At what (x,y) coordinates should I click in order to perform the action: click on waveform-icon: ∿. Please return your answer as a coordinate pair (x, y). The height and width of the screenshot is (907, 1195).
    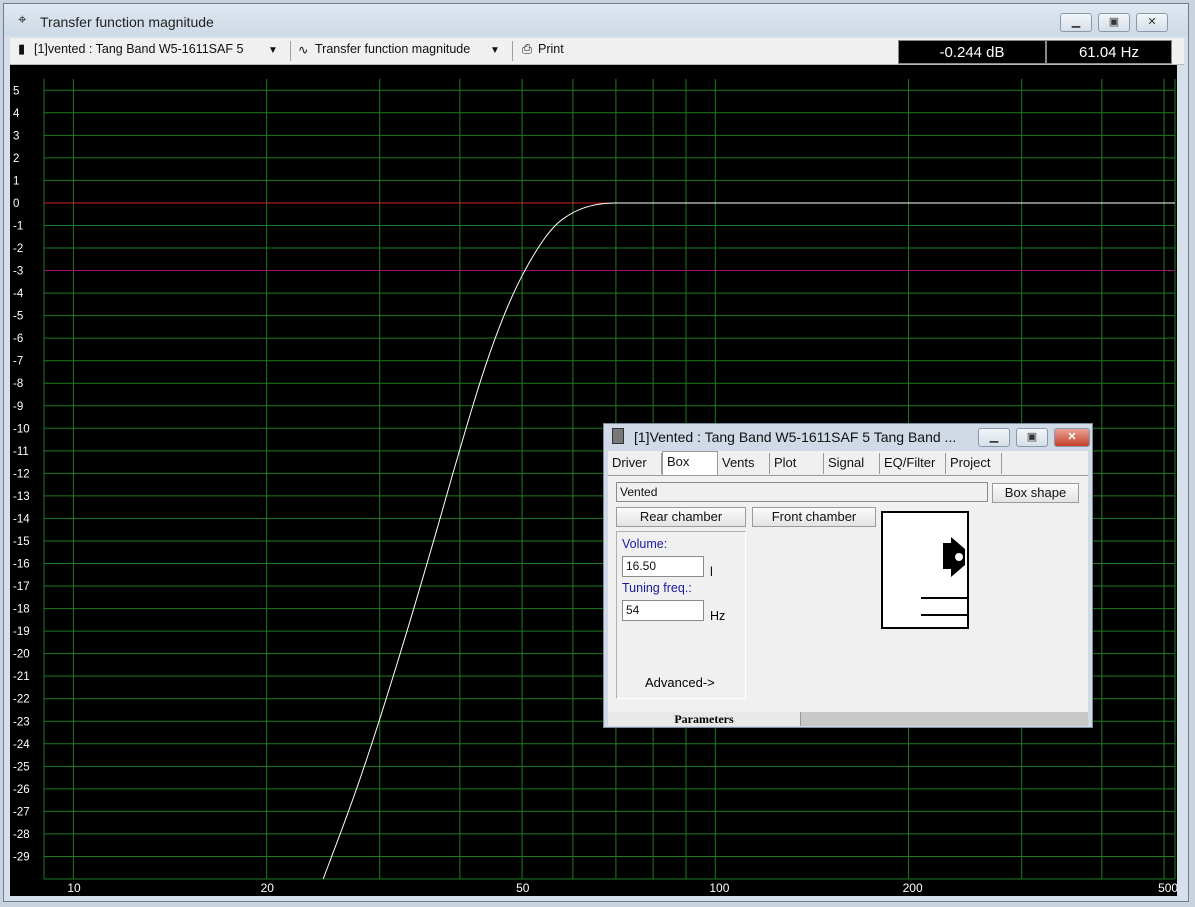
    Looking at the image, I should click on (303, 50).